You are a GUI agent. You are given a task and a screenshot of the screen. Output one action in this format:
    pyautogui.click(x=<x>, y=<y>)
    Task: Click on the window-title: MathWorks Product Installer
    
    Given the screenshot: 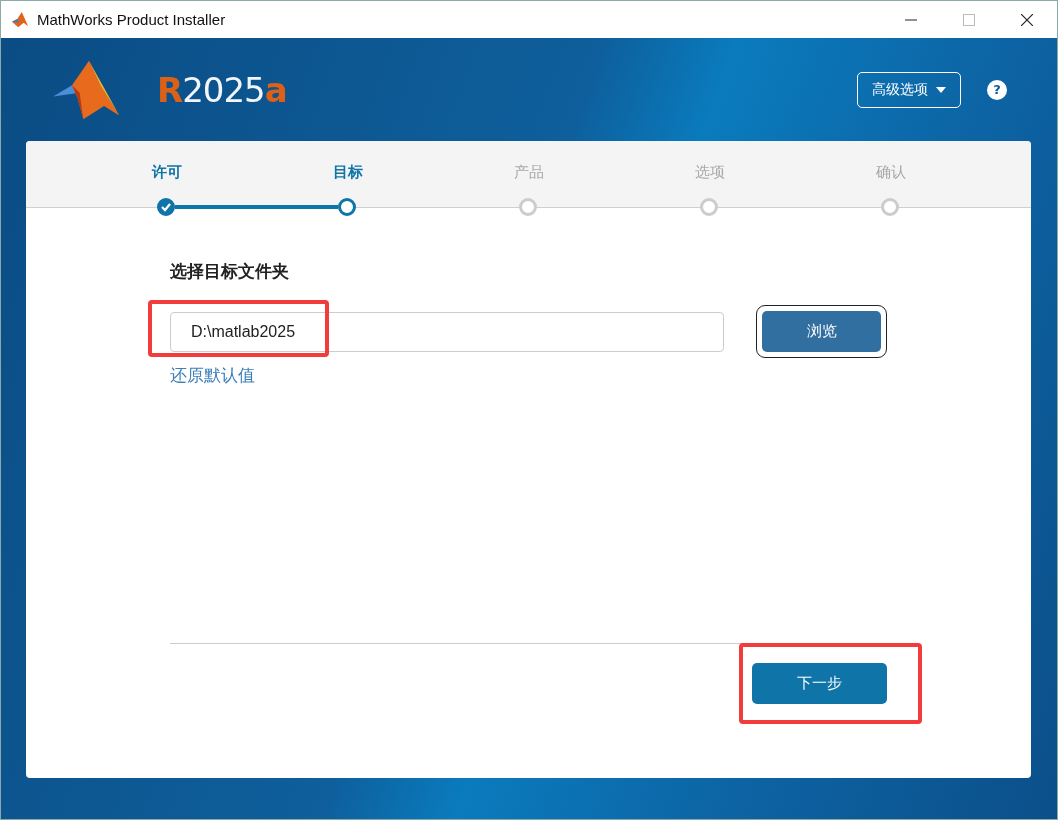 What is the action you would take?
    pyautogui.click(x=131, y=19)
    